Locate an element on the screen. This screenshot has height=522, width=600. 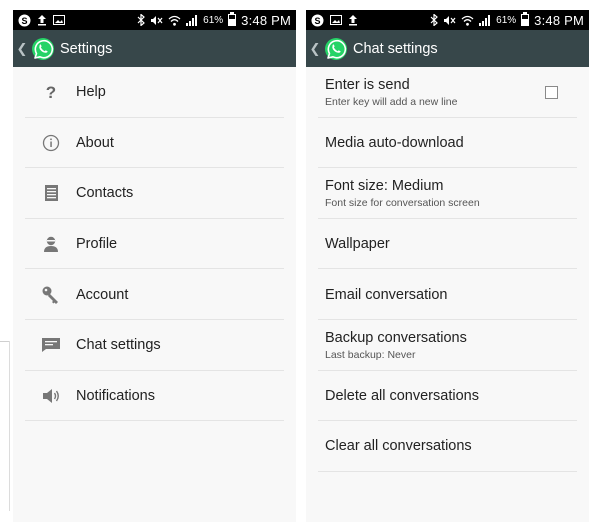
chat-setting-wallpaper: Wallpaper is located at coordinates (447, 244).